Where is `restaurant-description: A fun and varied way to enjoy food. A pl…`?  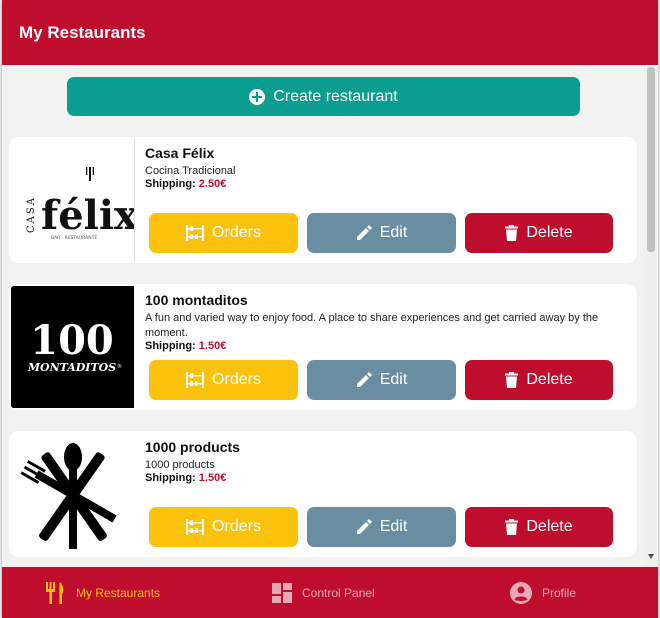 restaurant-description: A fun and varied way to enjoy food. A pl… is located at coordinates (372, 325).